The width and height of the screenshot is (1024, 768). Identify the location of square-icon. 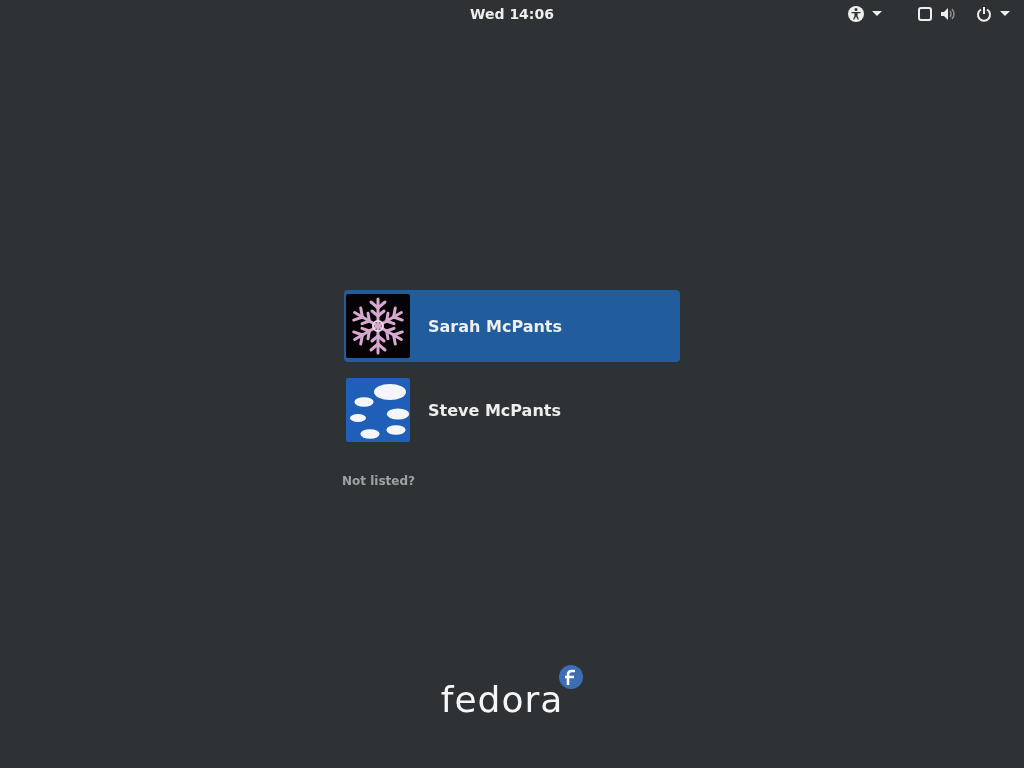
(925, 14).